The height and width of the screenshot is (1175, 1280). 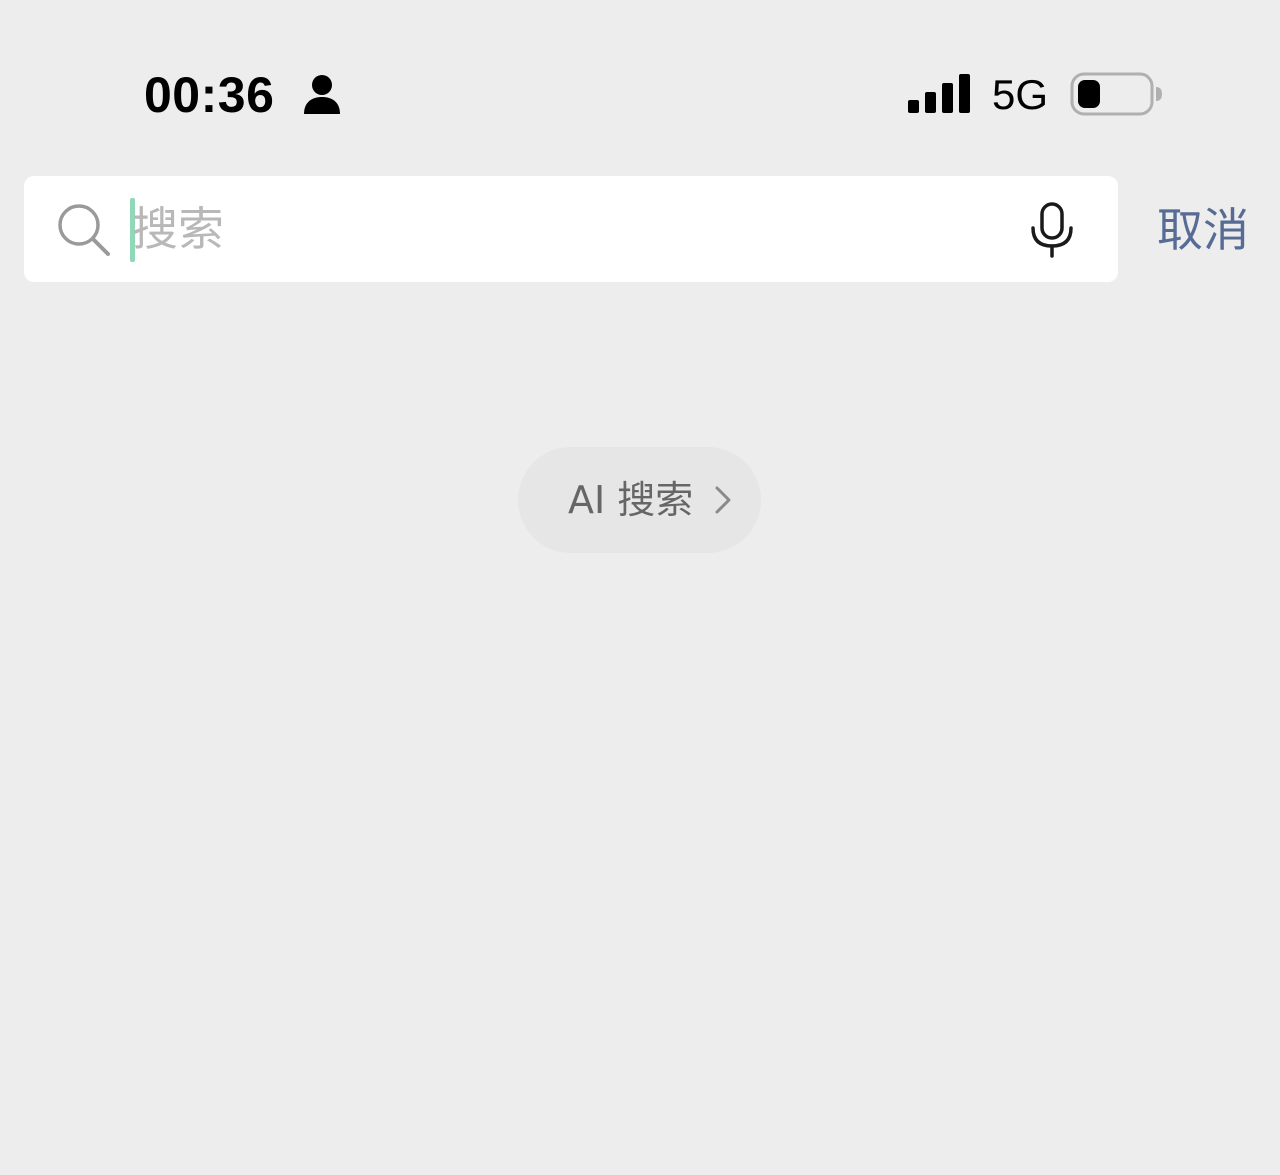 I want to click on ai-search-button: AI 搜索, so click(x=639, y=500).